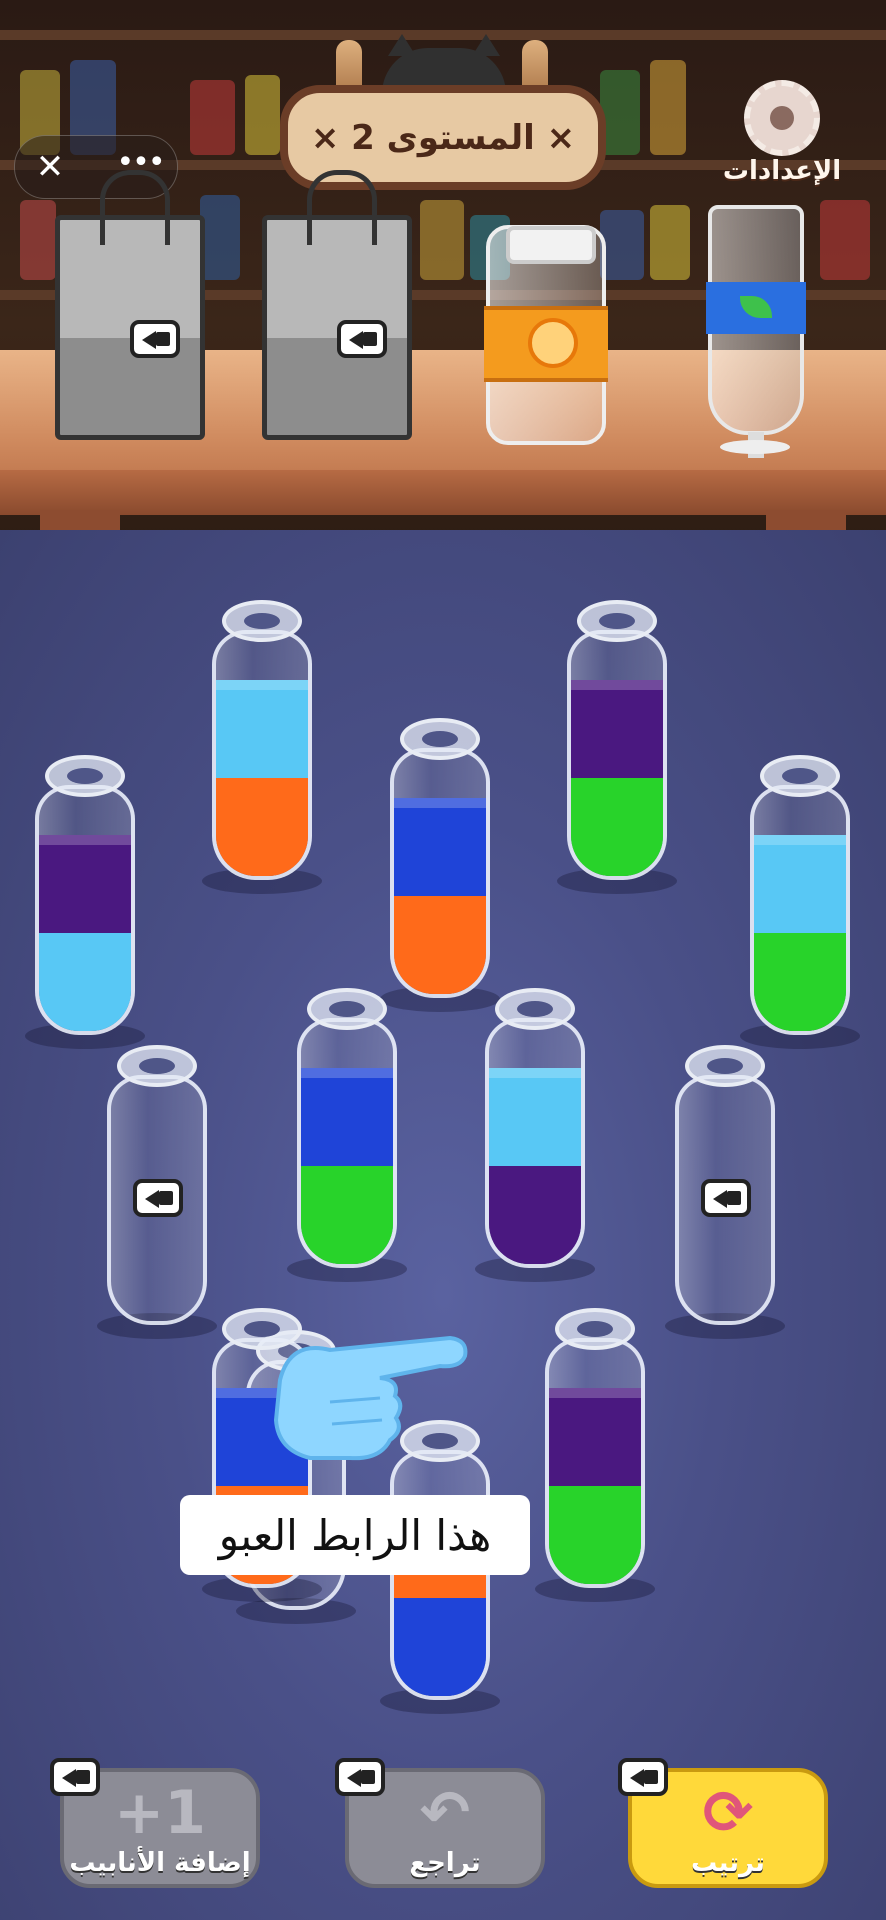 This screenshot has height=1920, width=886. Describe the element at coordinates (782, 118) in the screenshot. I see `gear-icon` at that location.